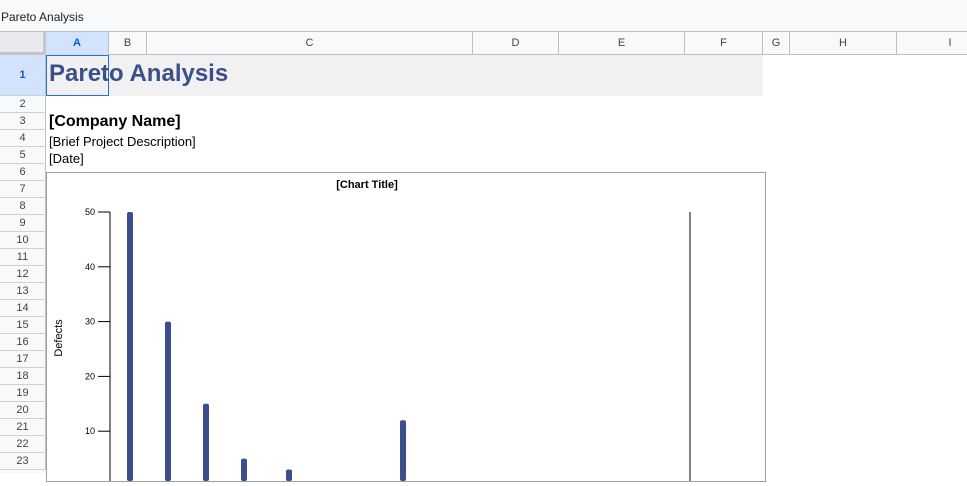  What do you see at coordinates (23, 325) in the screenshot?
I see `row-header-15: 15` at bounding box center [23, 325].